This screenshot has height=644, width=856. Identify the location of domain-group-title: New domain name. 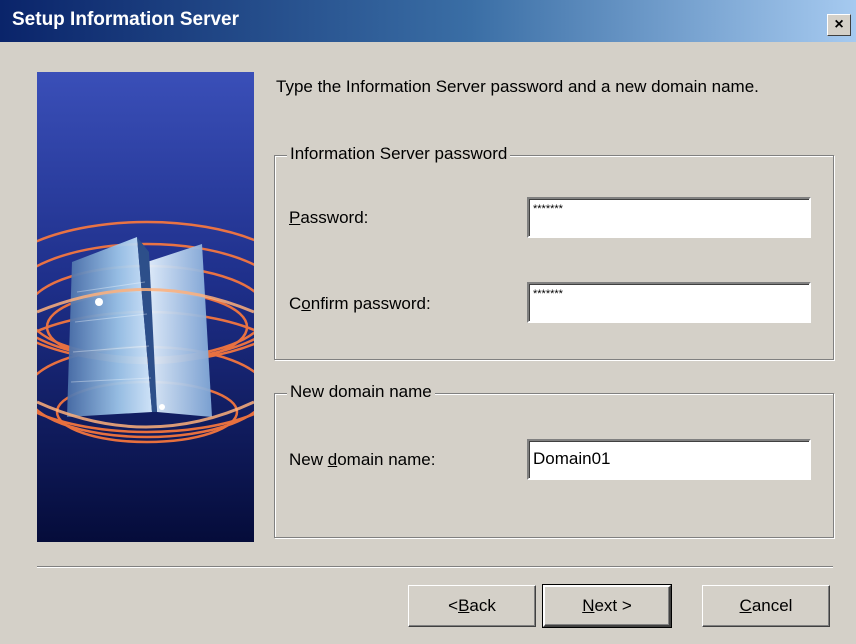
(361, 392).